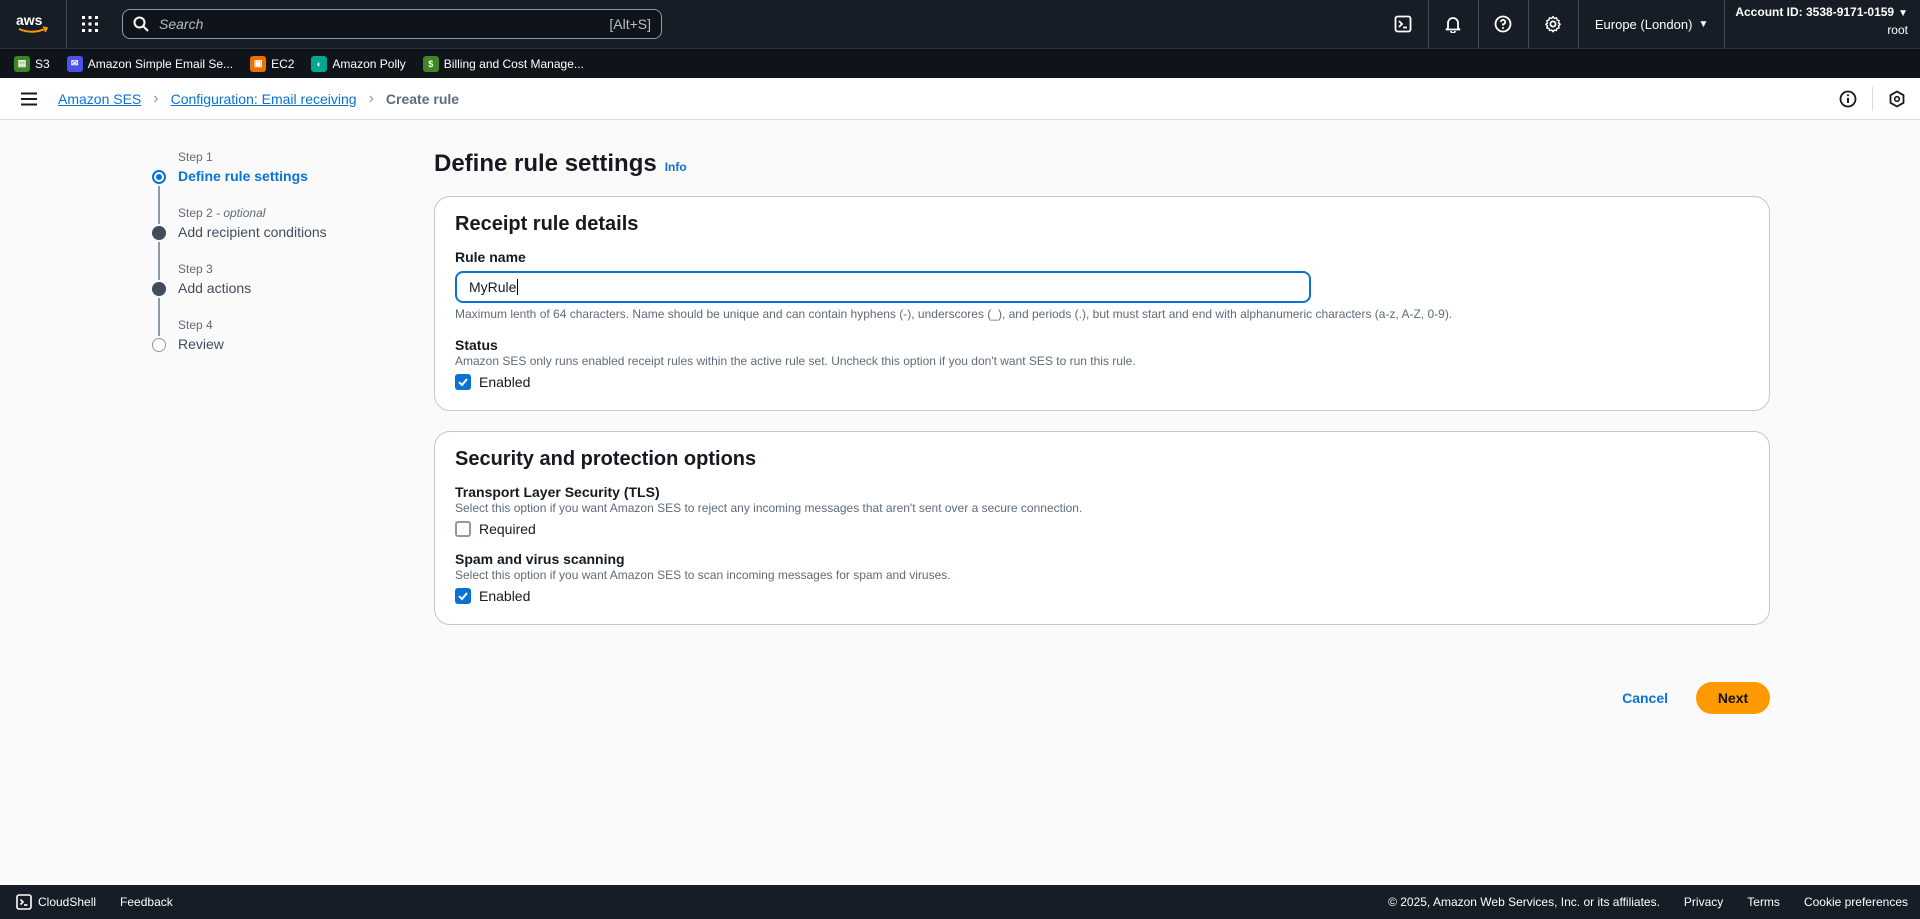 The image size is (1920, 919). What do you see at coordinates (319, 63) in the screenshot?
I see `polly-icon: ◐` at bounding box center [319, 63].